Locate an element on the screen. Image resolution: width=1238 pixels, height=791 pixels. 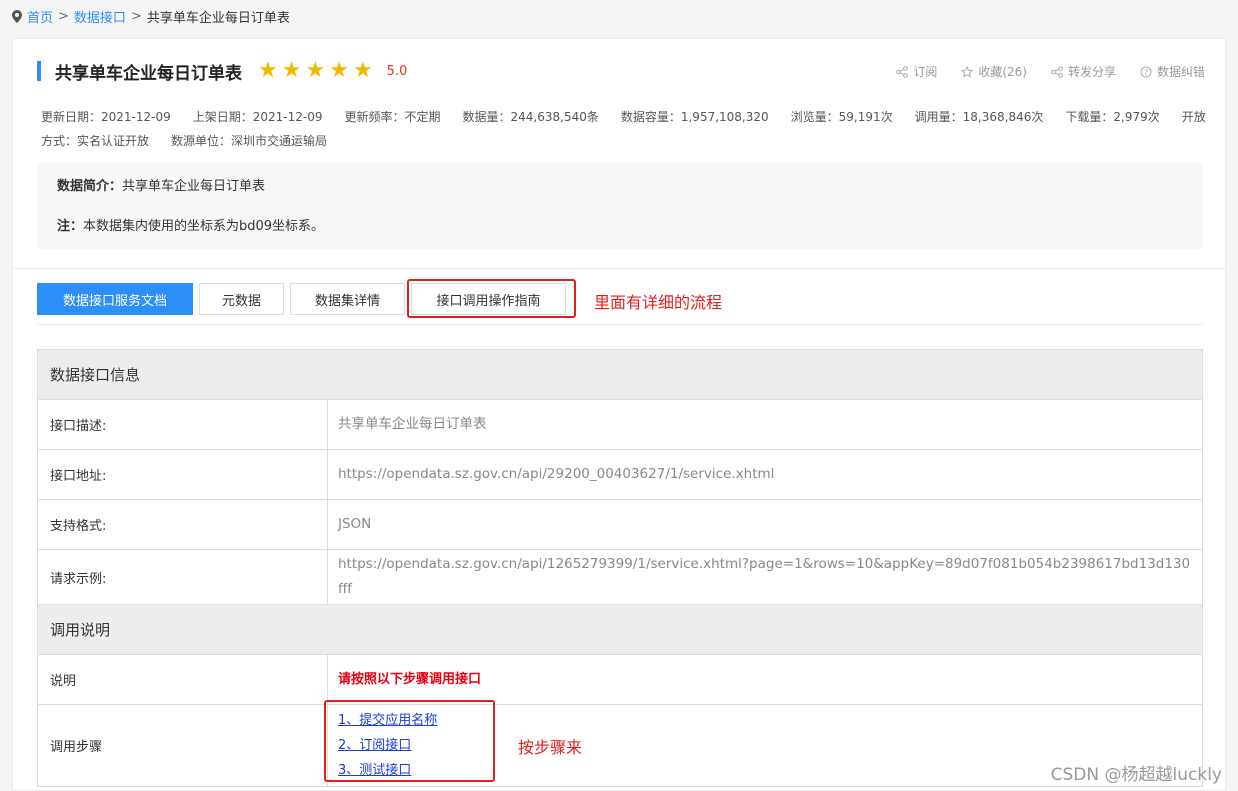
location-pin-icon is located at coordinates (17, 16).